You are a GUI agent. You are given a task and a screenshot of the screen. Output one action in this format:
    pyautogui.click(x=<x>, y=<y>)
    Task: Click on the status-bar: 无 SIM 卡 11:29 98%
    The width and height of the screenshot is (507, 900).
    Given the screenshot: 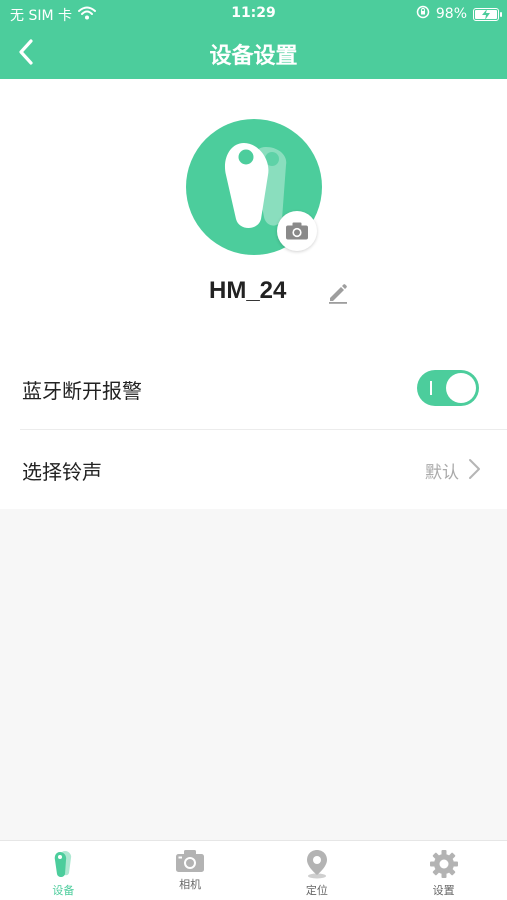 What is the action you would take?
    pyautogui.click(x=253, y=14)
    